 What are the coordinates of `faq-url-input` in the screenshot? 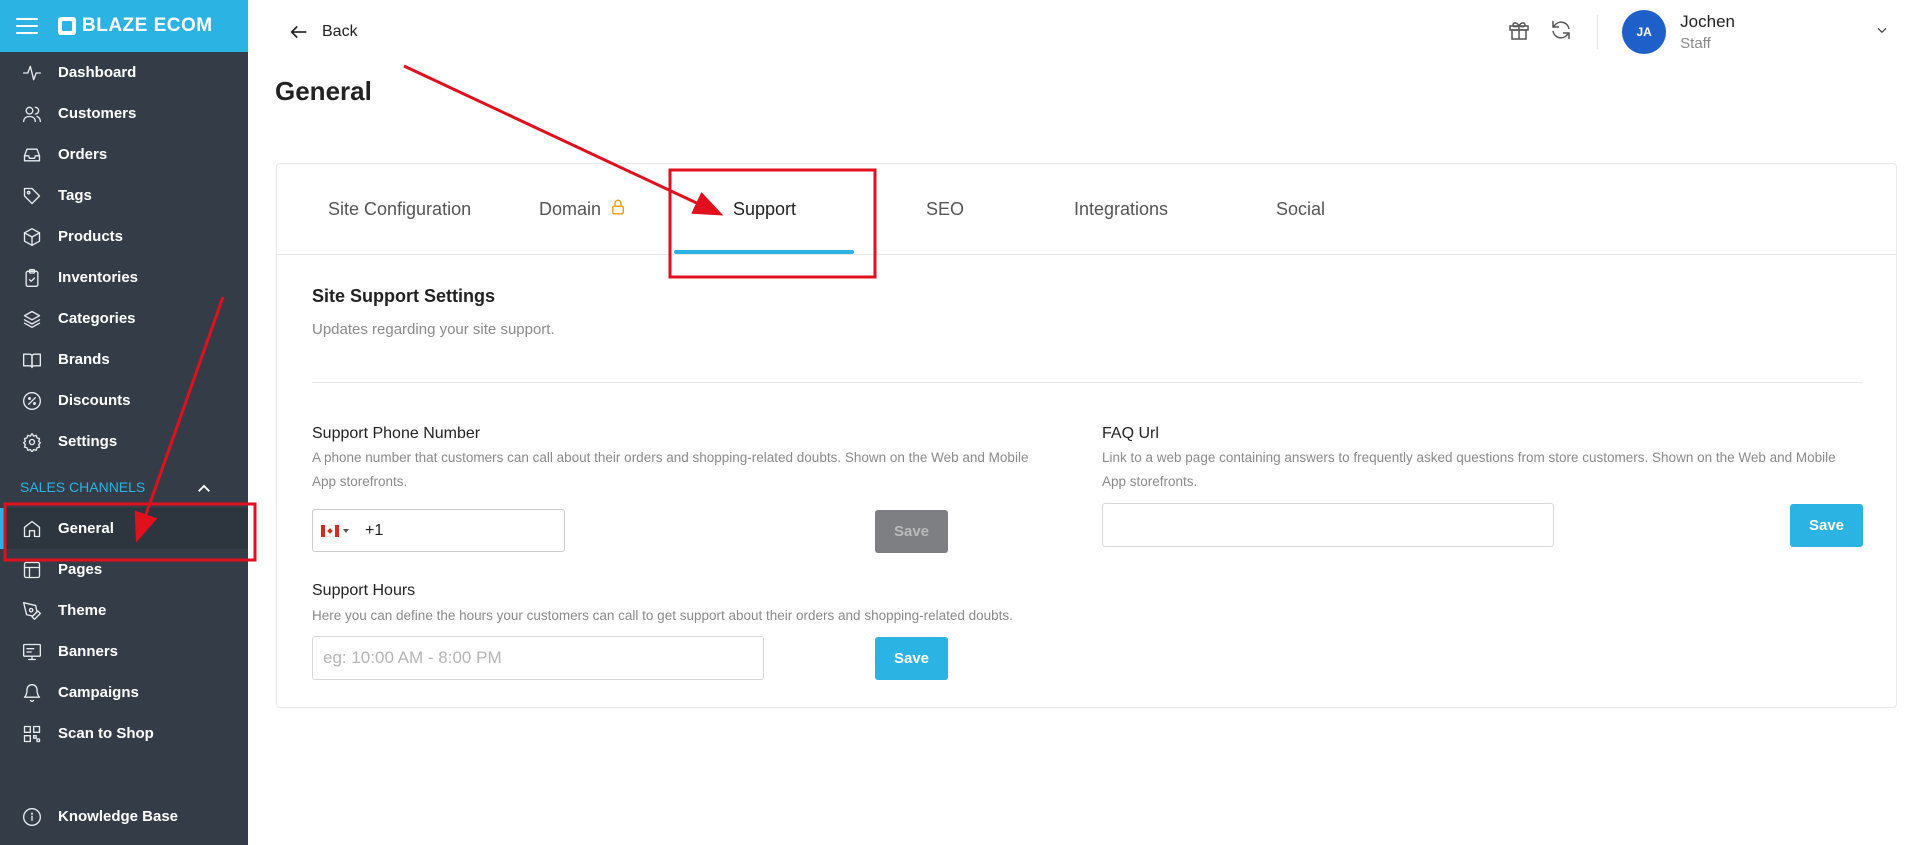 It's located at (1328, 525).